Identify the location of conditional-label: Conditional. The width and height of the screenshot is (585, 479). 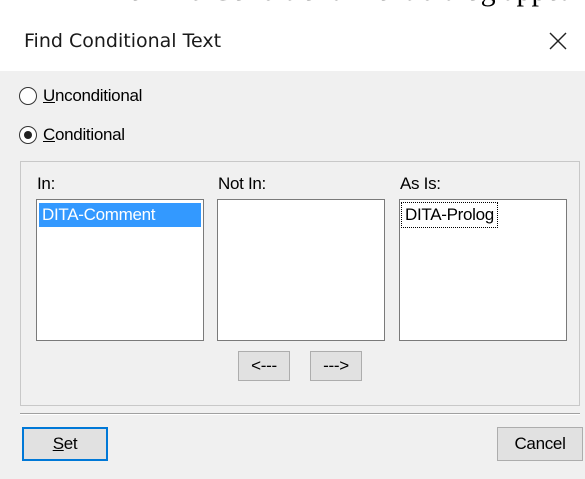
(84, 134).